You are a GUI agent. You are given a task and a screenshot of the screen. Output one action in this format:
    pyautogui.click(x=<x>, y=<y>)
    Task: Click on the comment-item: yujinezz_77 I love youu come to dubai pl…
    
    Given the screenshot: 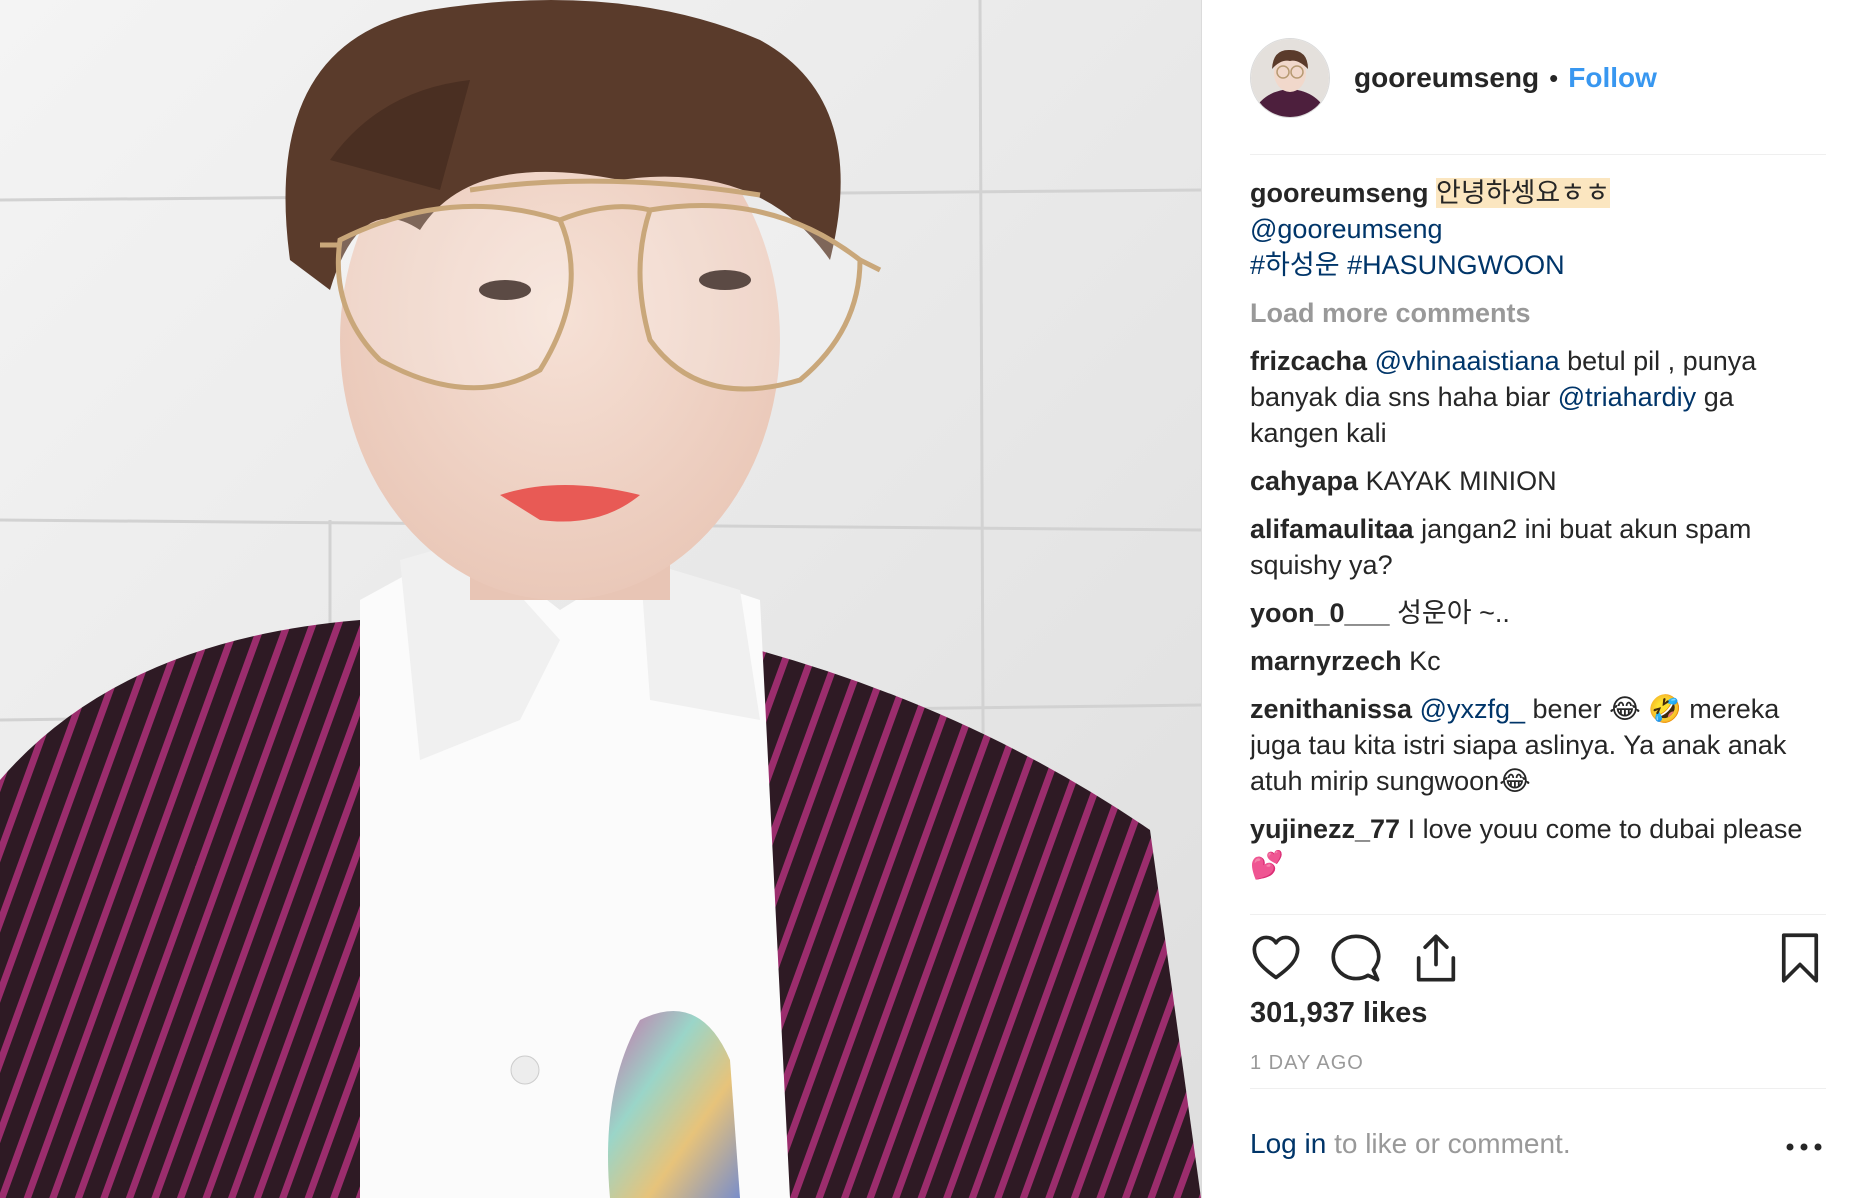 What is the action you would take?
    pyautogui.click(x=1538, y=847)
    